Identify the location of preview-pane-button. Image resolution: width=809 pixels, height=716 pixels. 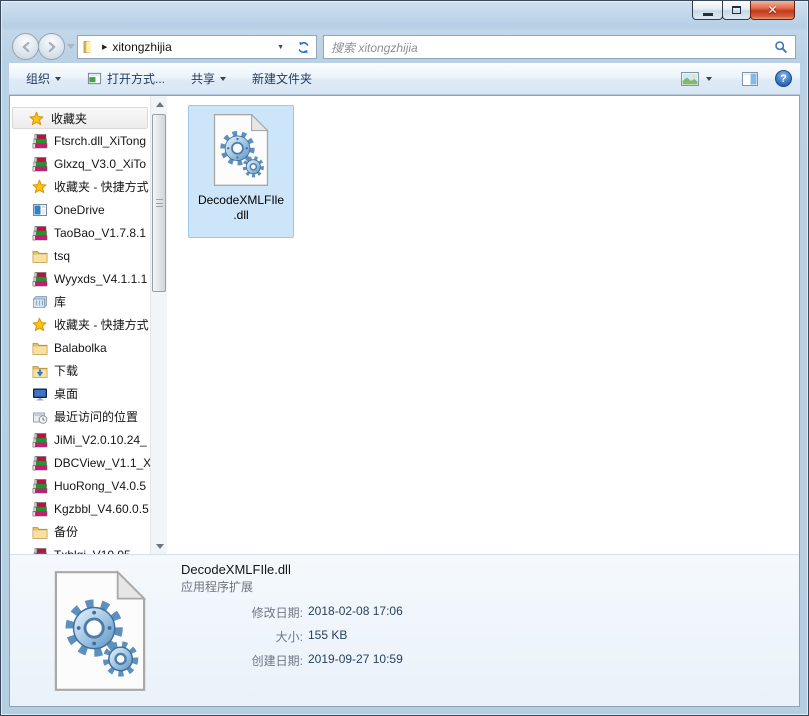
(750, 79).